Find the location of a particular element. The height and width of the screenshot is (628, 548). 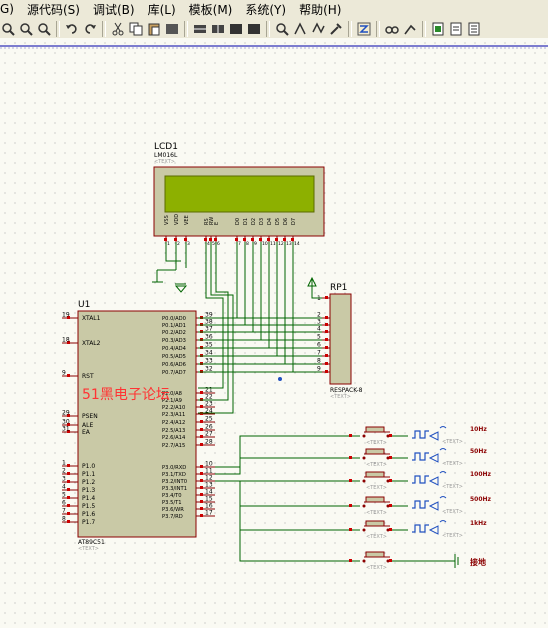

paste-icon is located at coordinates (154, 29).